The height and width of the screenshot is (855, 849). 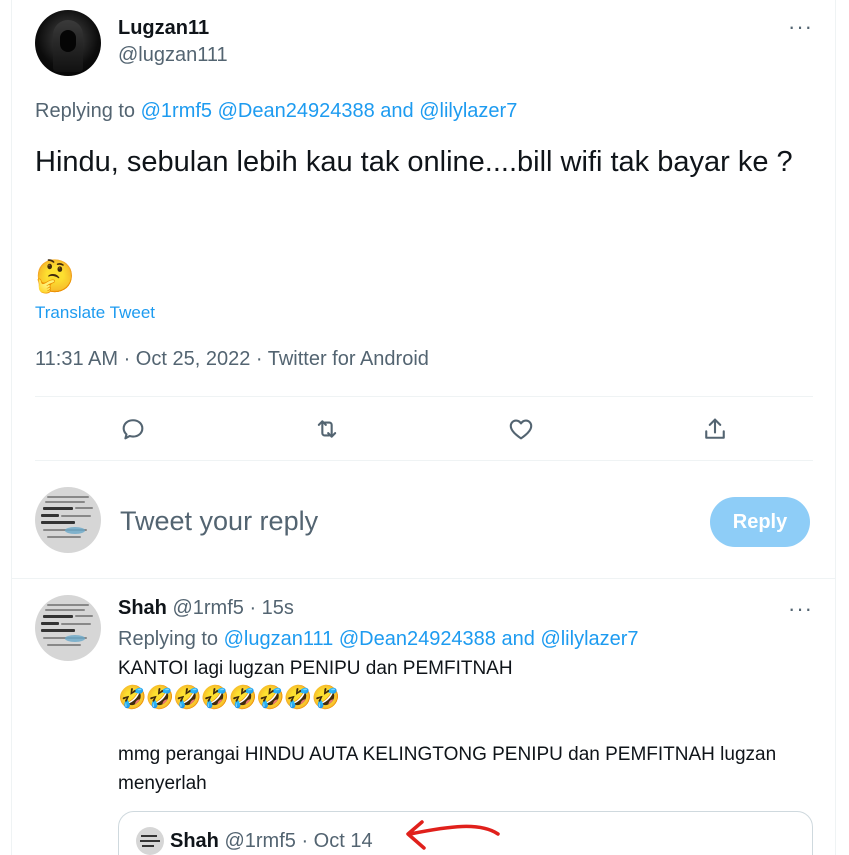 I want to click on retweet-action-button, so click(x=327, y=429).